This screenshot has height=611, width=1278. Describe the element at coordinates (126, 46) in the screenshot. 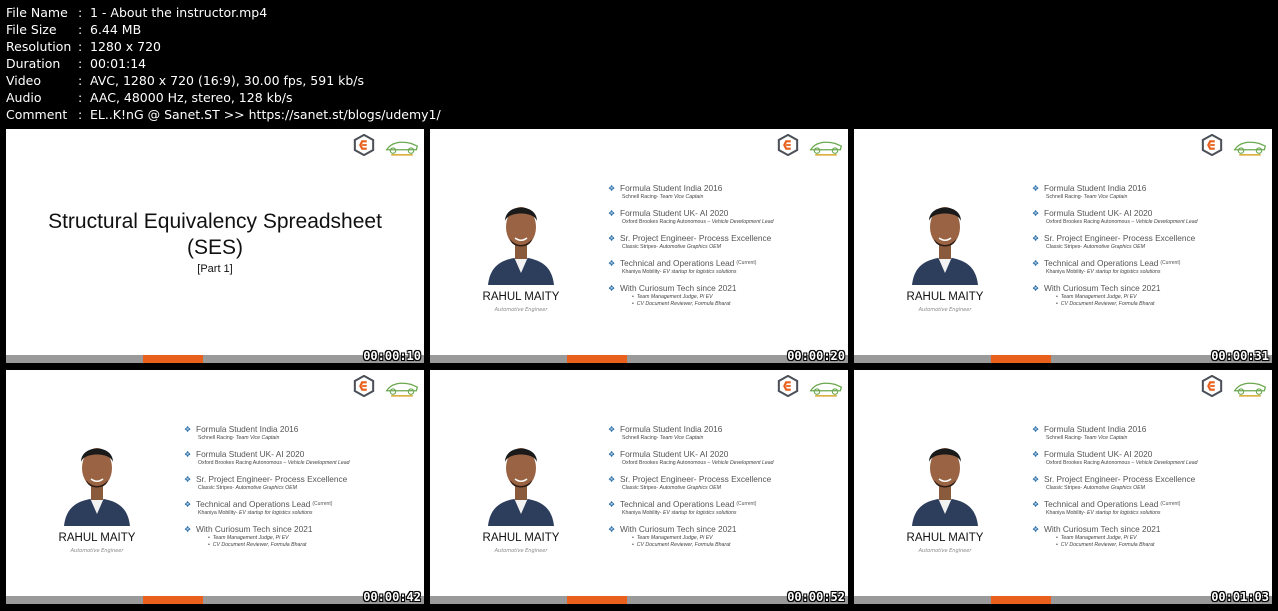

I see `info-value: 1280 x 720` at that location.